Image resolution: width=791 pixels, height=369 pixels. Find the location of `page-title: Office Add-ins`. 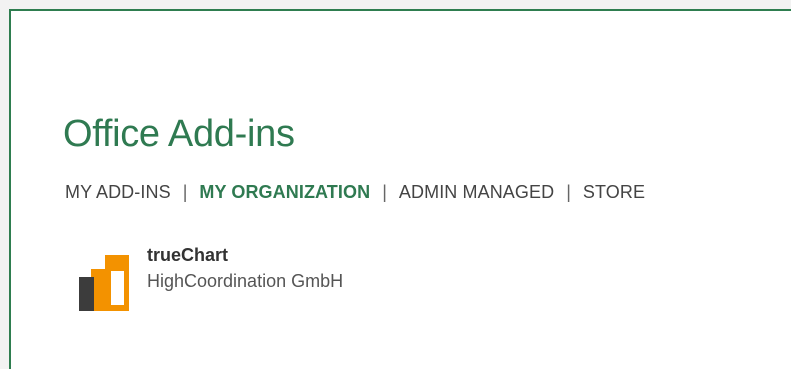

page-title: Office Add-ins is located at coordinates (179, 134).